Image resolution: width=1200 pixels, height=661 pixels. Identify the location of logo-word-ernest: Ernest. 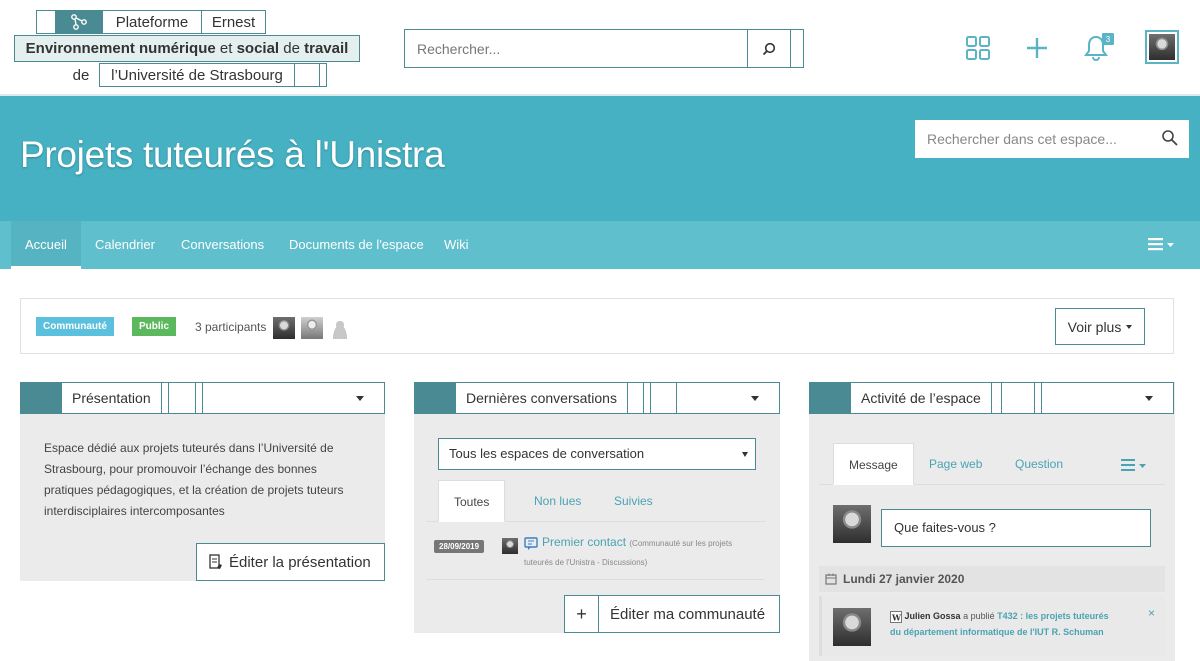
(233, 22).